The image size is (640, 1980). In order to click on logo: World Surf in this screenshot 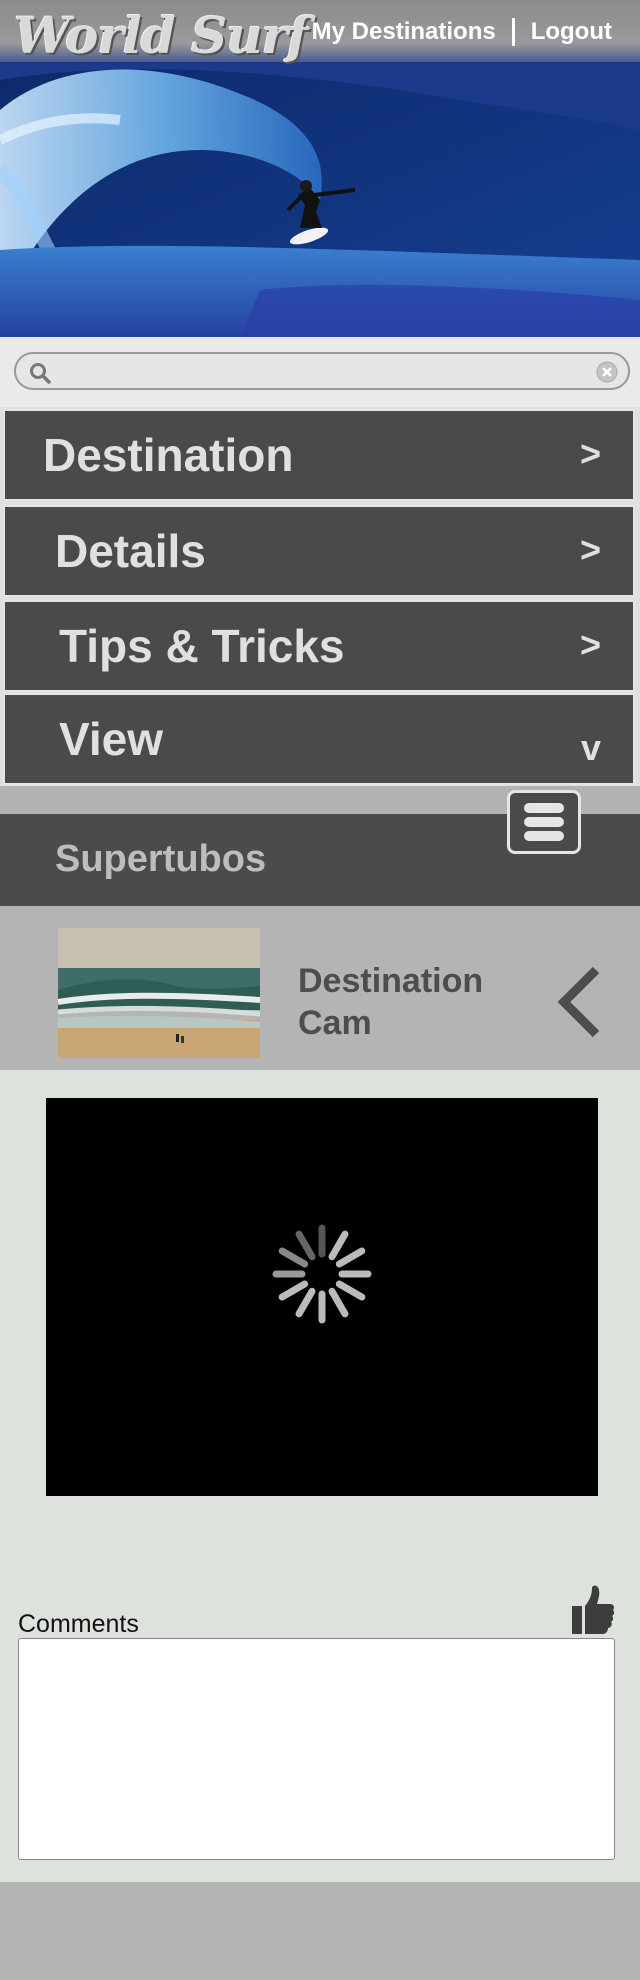, I will do `click(161, 36)`.